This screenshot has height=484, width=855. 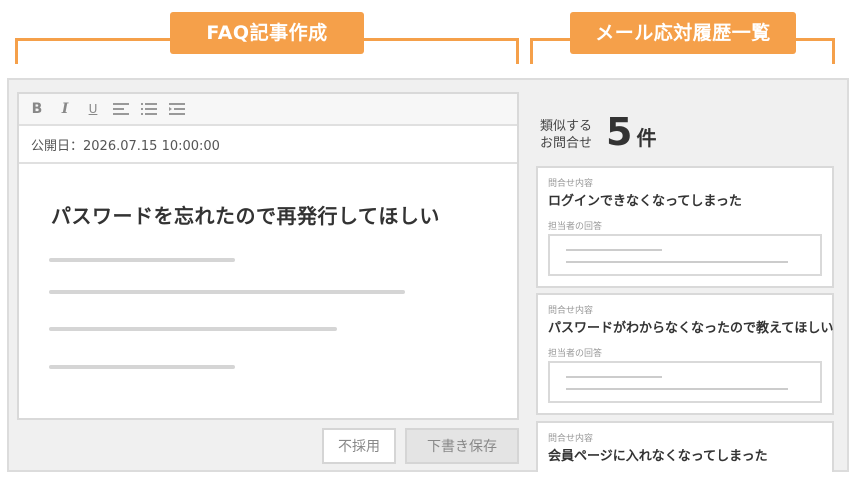 What do you see at coordinates (268, 110) in the screenshot?
I see `editor-toolbar: B I U` at bounding box center [268, 110].